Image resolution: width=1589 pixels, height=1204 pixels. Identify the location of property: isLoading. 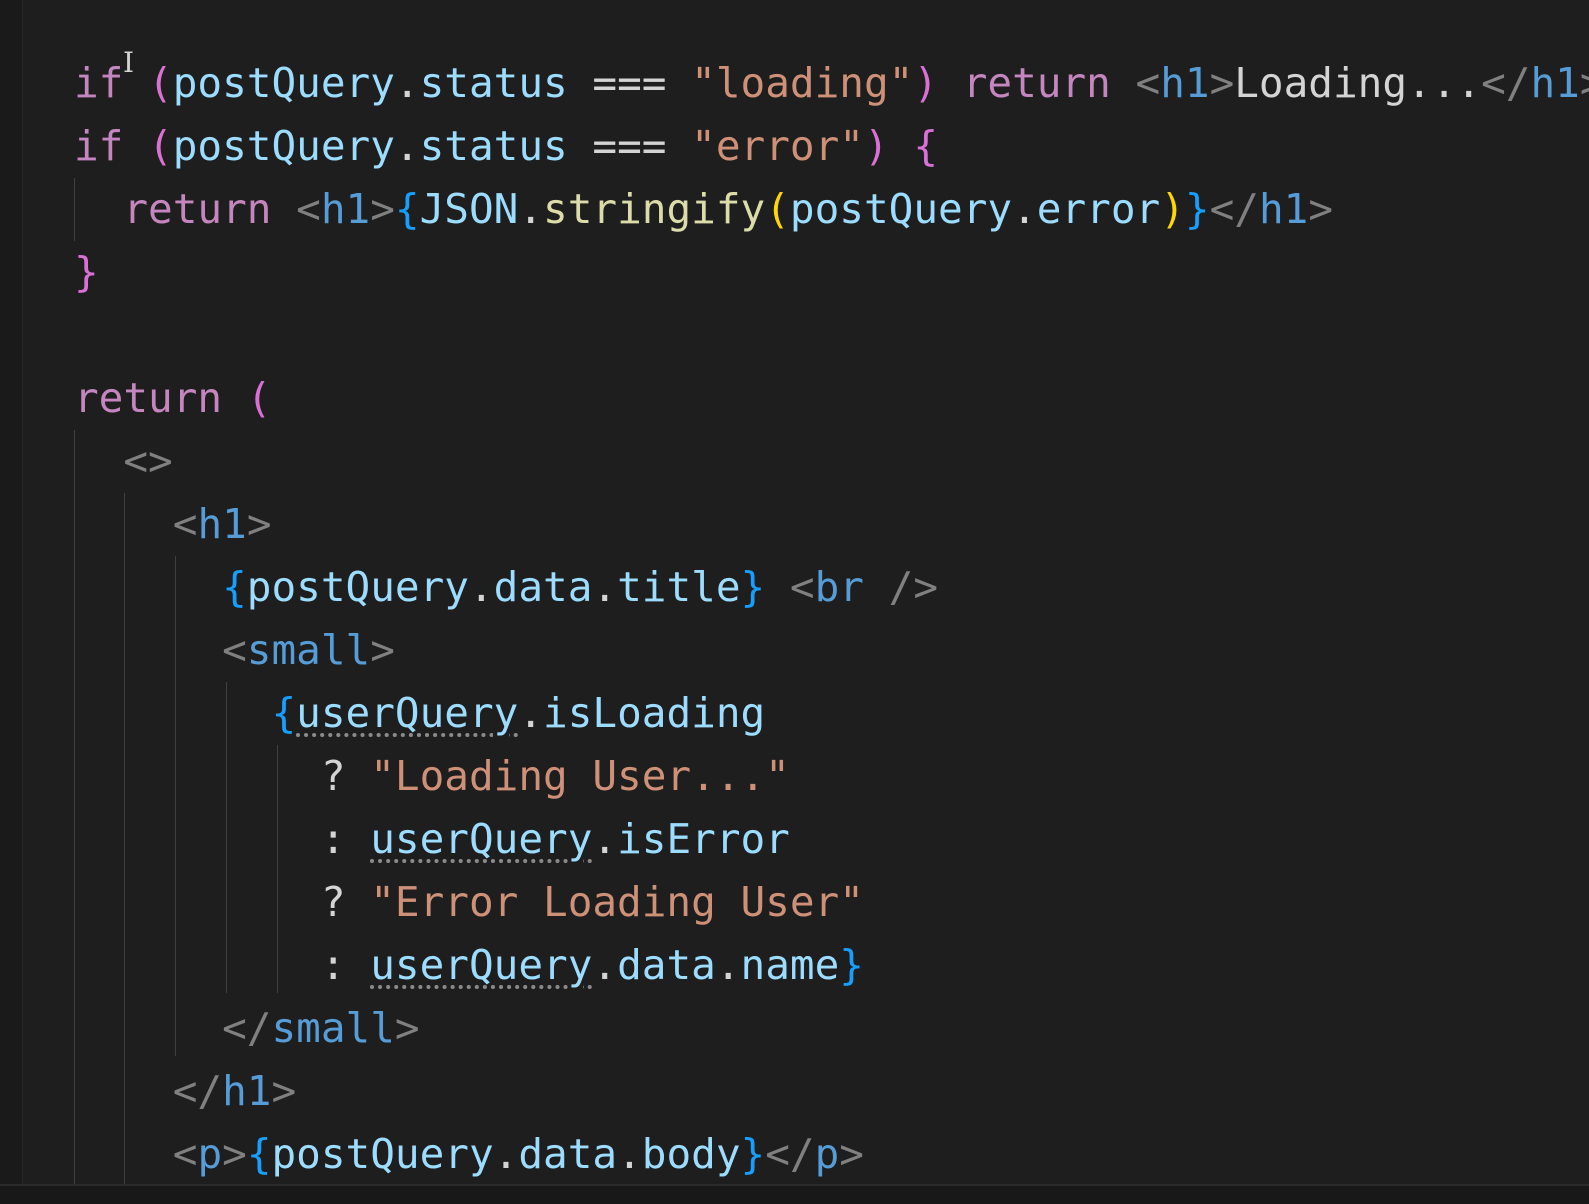
(654, 713).